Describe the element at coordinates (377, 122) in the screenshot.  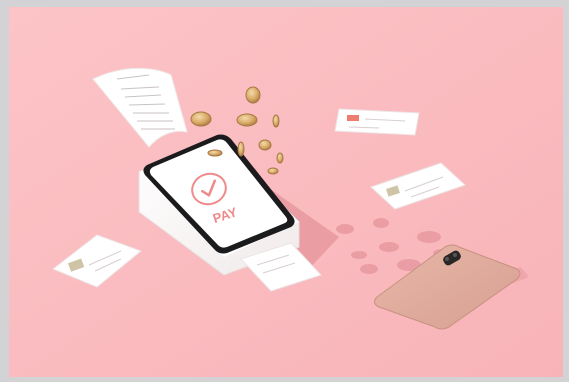
I see `credit-card` at that location.